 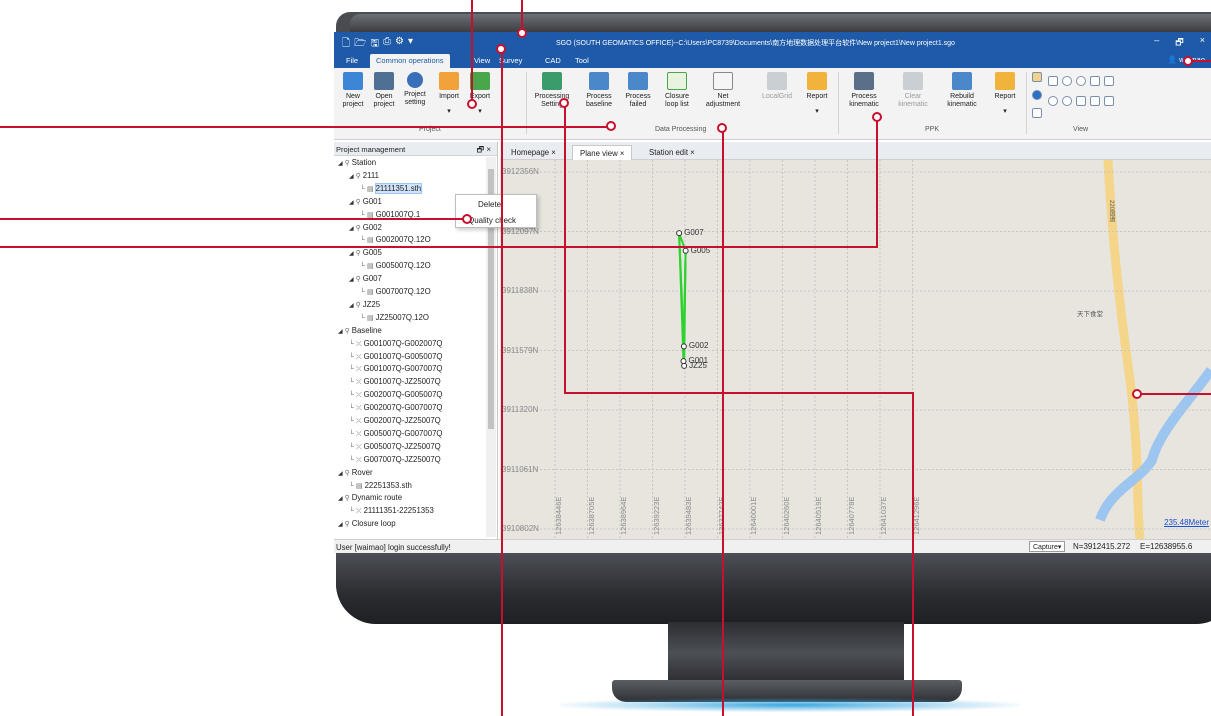 I want to click on rebuild-kinematic-button: Rebuild kinematic, so click(x=962, y=90).